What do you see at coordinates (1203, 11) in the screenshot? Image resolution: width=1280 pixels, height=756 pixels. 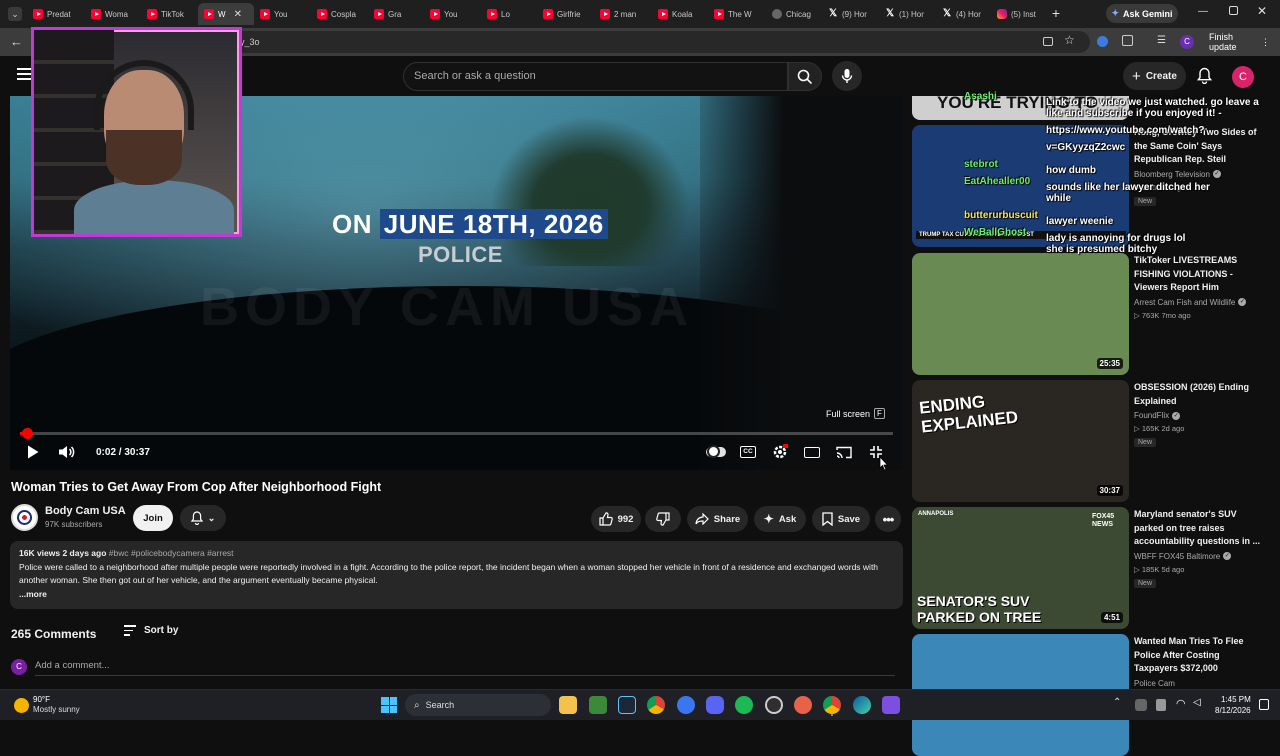 I see `minimize-button: —` at bounding box center [1203, 11].